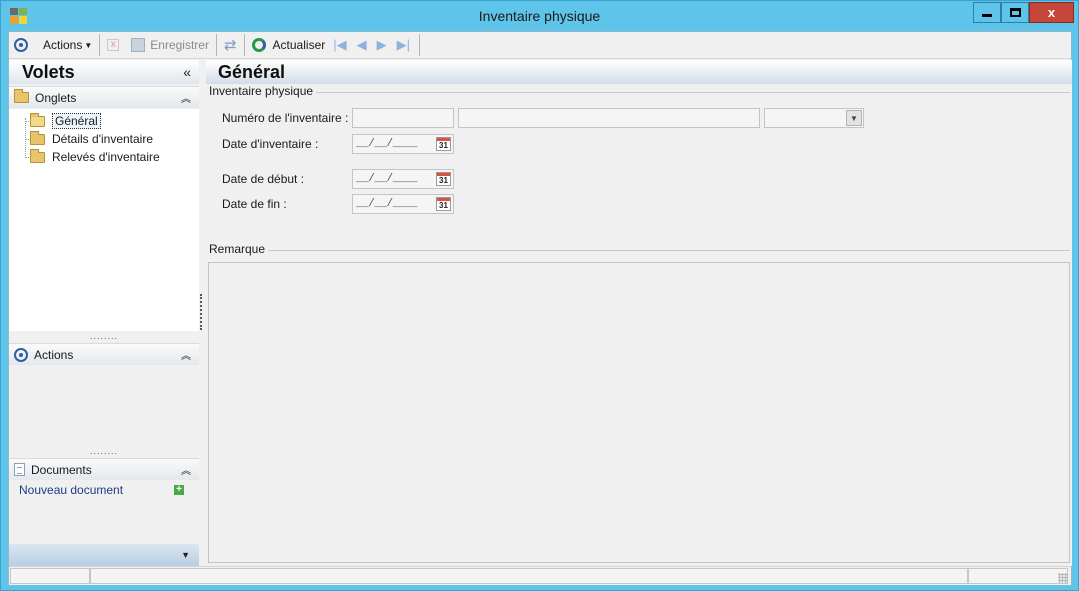 Image resolution: width=1079 pixels, height=591 pixels. What do you see at coordinates (138, 45) in the screenshot?
I see `save-icon` at bounding box center [138, 45].